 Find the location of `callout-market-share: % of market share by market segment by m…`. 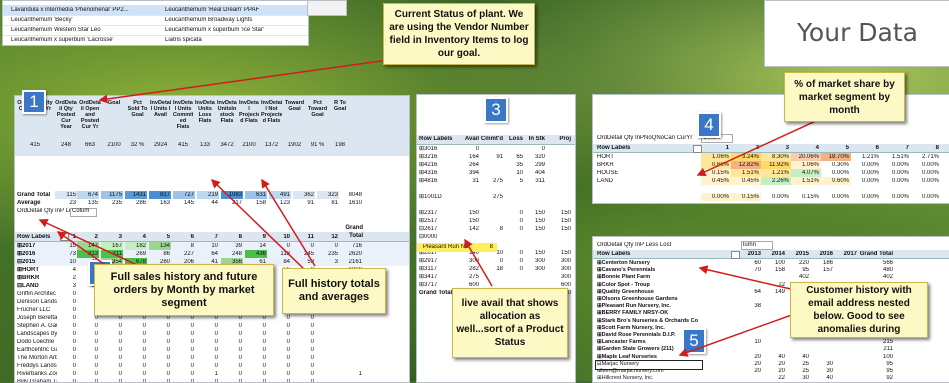

callout-market-share: % of market share by market segment by m… is located at coordinates (844, 97).